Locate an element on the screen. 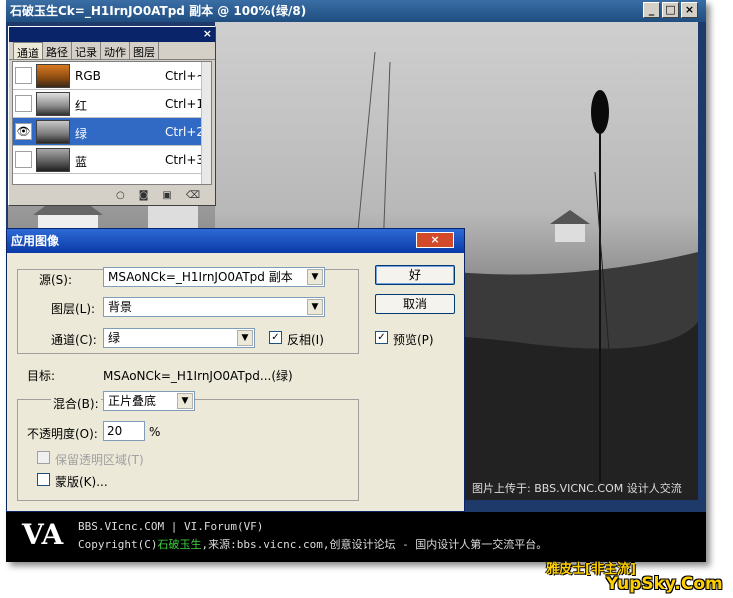 The width and height of the screenshot is (733, 598). upload-watermark: 图片上传于: BBS.VICNC.COM 设计人交流 is located at coordinates (577, 488).